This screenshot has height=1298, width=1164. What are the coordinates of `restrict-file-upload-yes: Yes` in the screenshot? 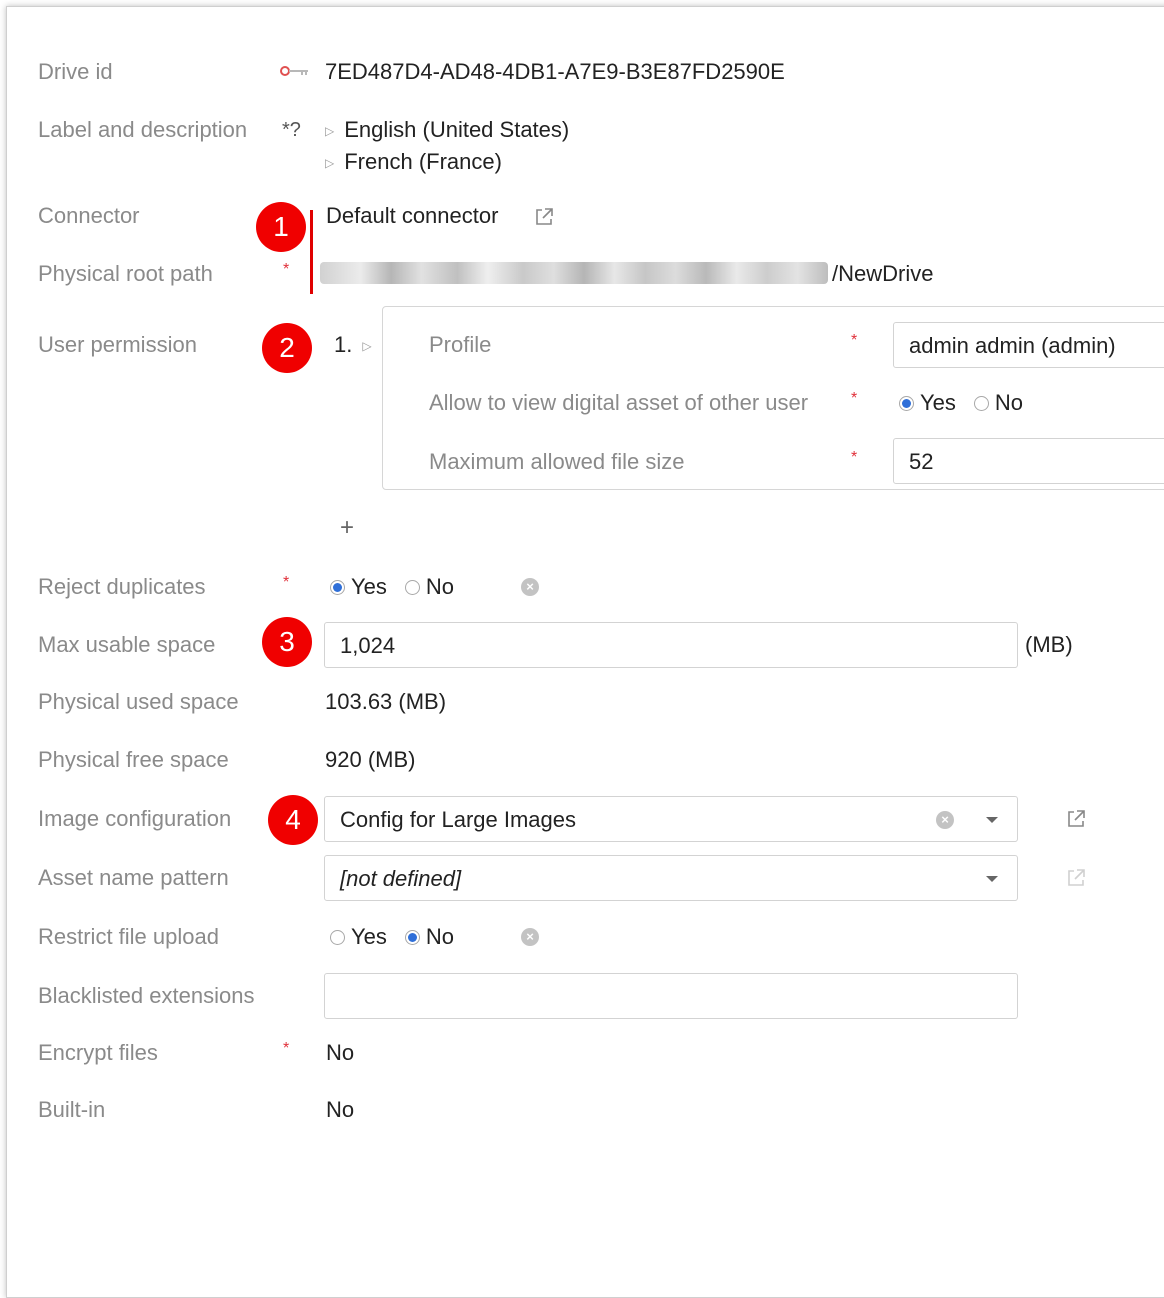 It's located at (358, 937).